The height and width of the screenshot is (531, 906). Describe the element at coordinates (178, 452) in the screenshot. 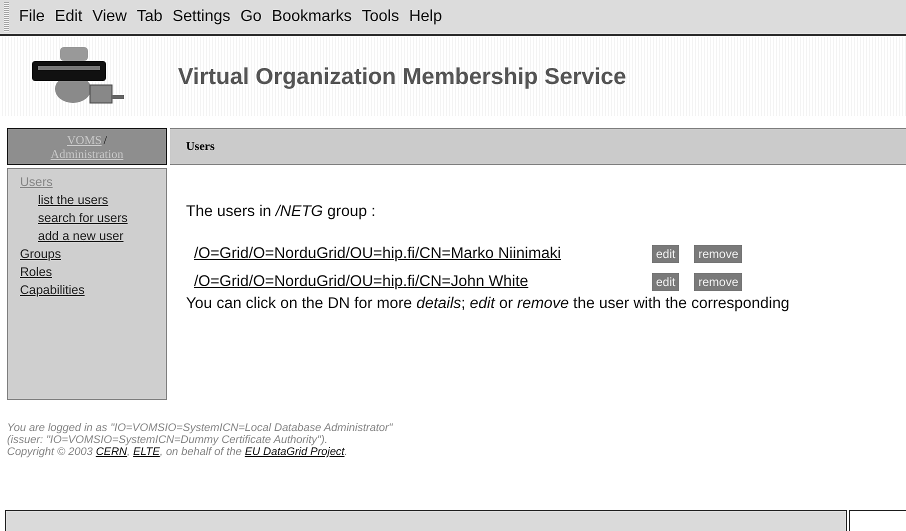

I see `login-info-text: Copyright © 2003 CERN, ELTE, on behalf of the EU DataGrid Project.` at that location.